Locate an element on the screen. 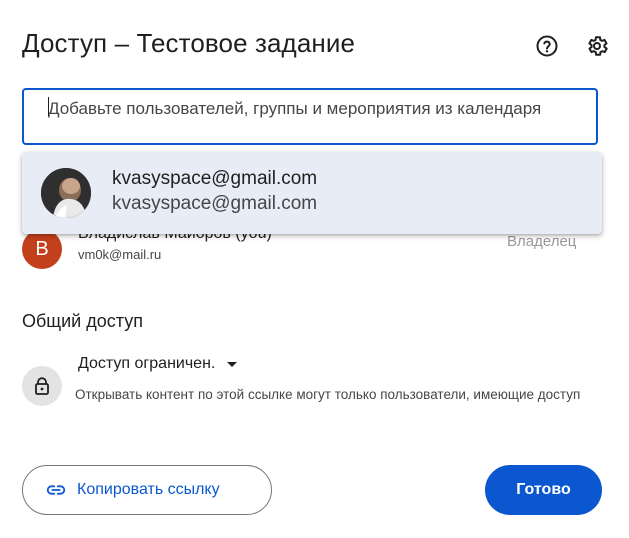 The height and width of the screenshot is (538, 629). gear-icon is located at coordinates (598, 46).